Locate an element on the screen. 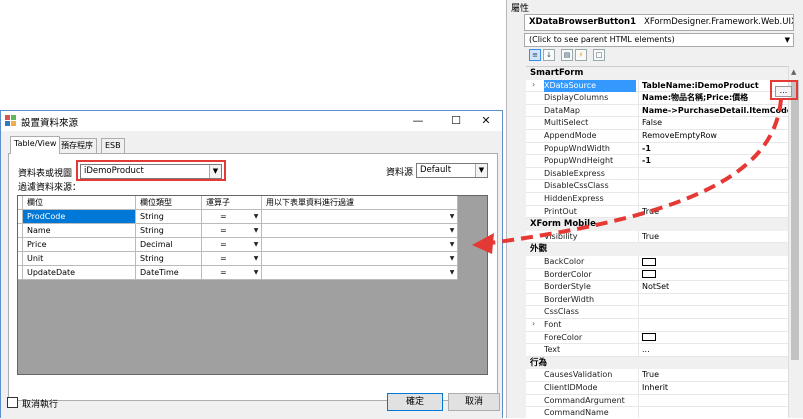 The width and height of the screenshot is (803, 419). grid-cell: Decimal is located at coordinates (169, 245).